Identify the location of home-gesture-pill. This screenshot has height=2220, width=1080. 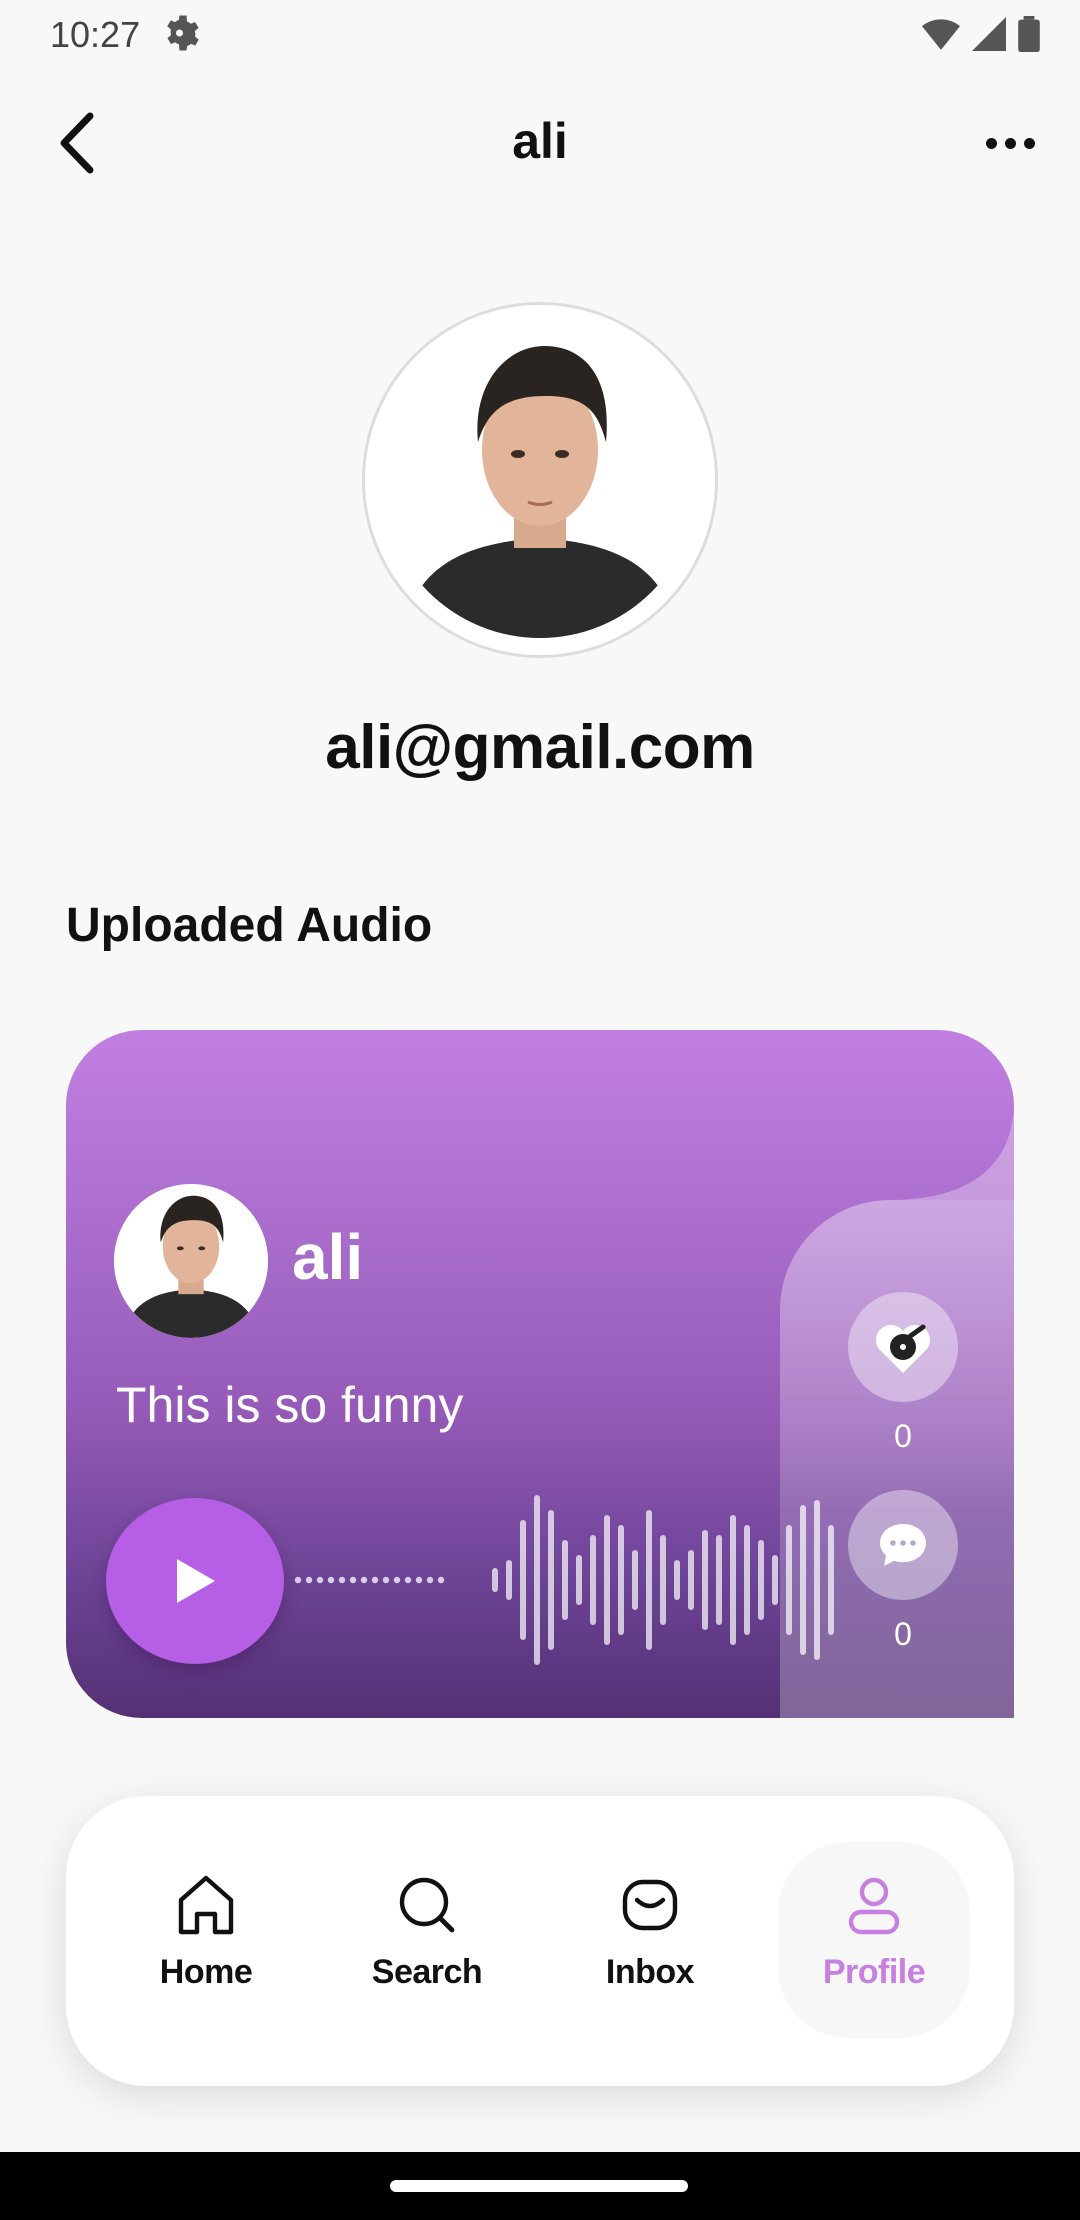
(539, 2186).